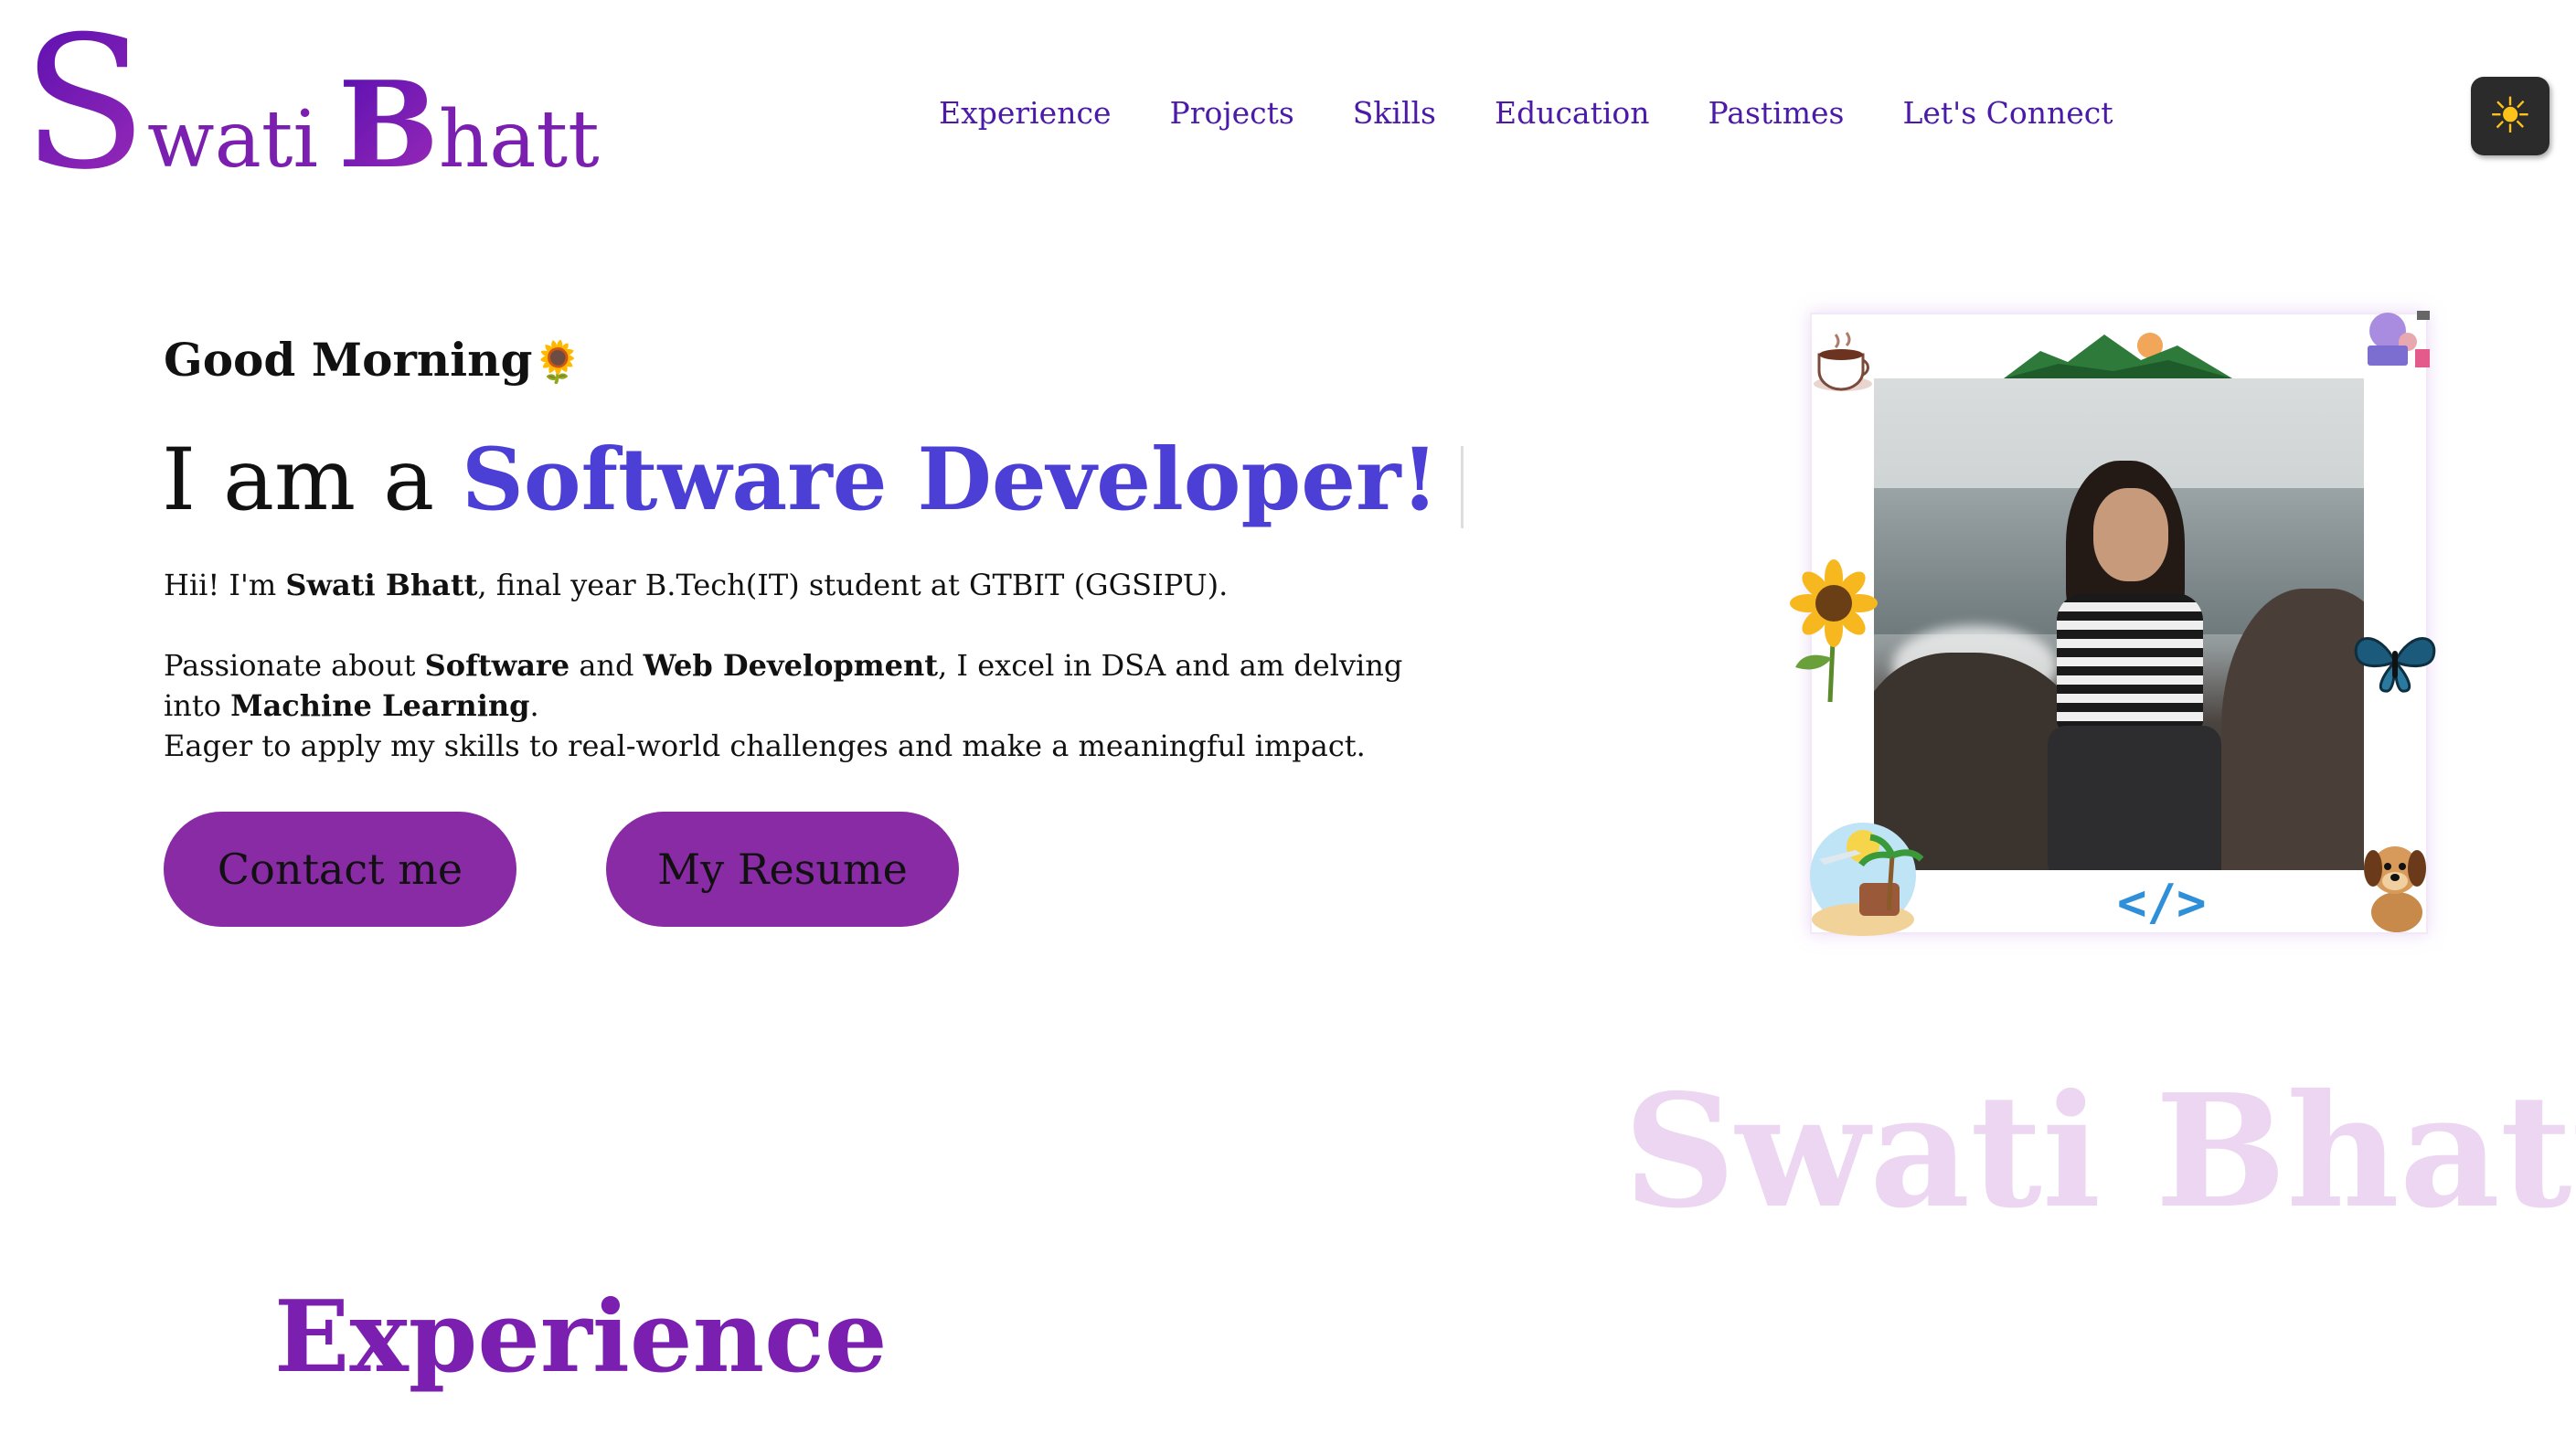  What do you see at coordinates (225, 585) in the screenshot?
I see `intro-text: Hii! I'm` at bounding box center [225, 585].